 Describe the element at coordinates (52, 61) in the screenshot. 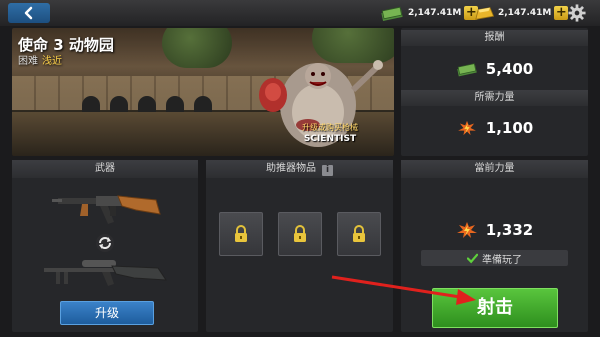

I see `difficulty-value: 浅近` at that location.